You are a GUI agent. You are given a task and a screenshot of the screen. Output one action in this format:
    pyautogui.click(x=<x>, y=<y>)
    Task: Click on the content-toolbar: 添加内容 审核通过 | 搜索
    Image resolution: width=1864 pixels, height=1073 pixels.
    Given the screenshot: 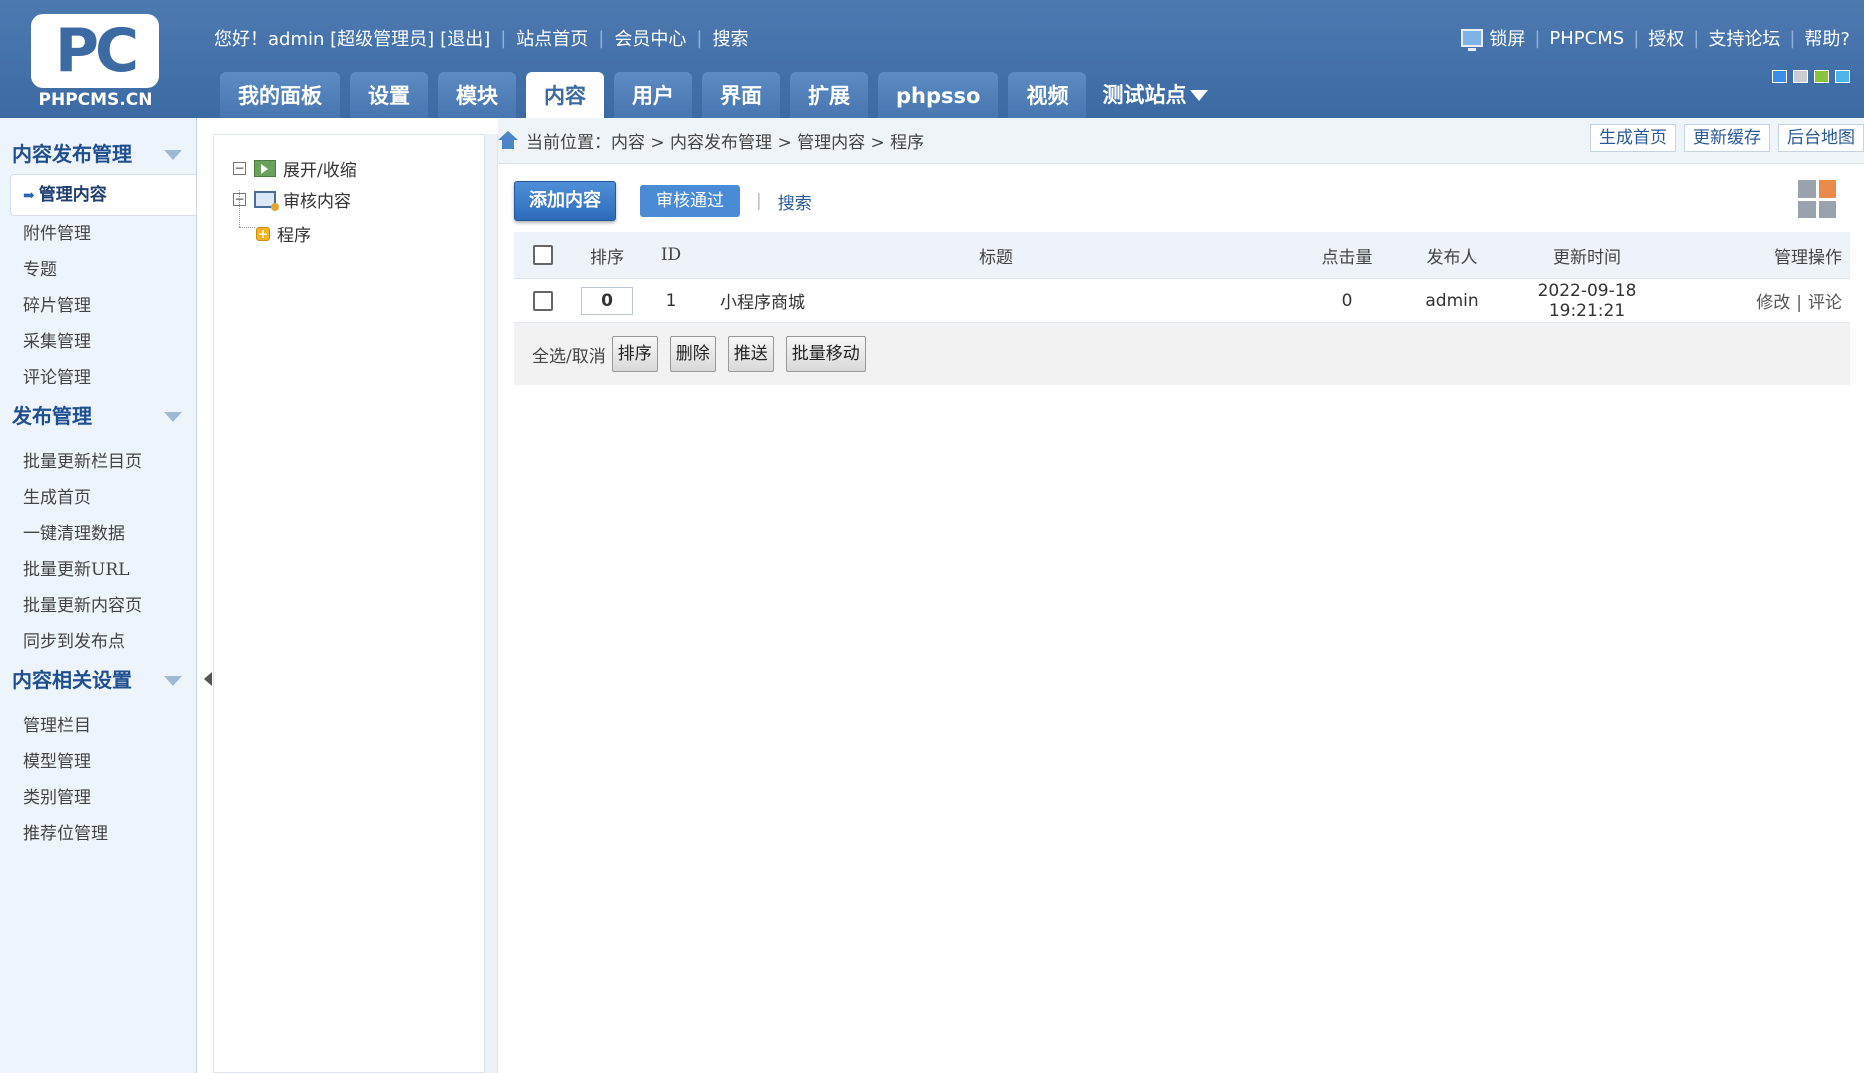 What is the action you would take?
    pyautogui.click(x=663, y=201)
    